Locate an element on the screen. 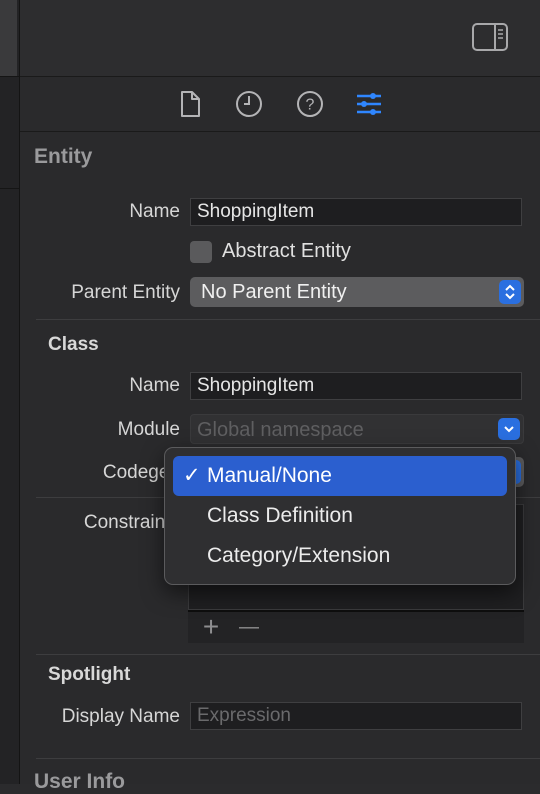 The width and height of the screenshot is (540, 794). user-info-section-title: User Info is located at coordinates (80, 781).